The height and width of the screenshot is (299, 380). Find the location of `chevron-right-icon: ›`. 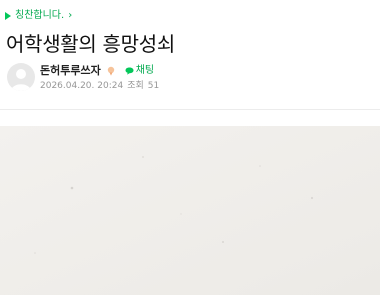

chevron-right-icon: › is located at coordinates (70, 15).